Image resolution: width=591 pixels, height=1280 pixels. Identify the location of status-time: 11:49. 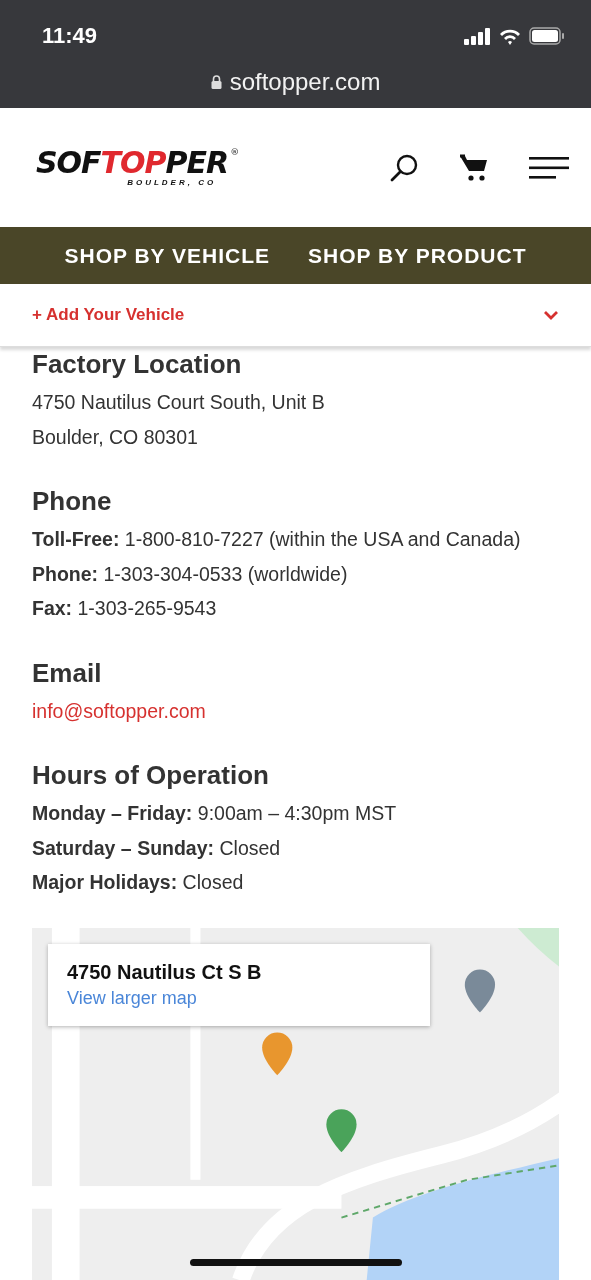
(70, 36).